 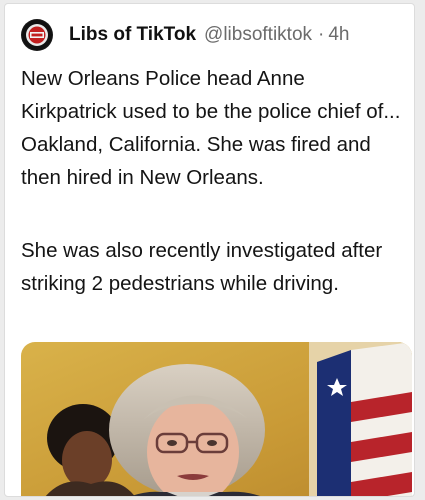 What do you see at coordinates (338, 35) in the screenshot?
I see `timestamp: 4h` at bounding box center [338, 35].